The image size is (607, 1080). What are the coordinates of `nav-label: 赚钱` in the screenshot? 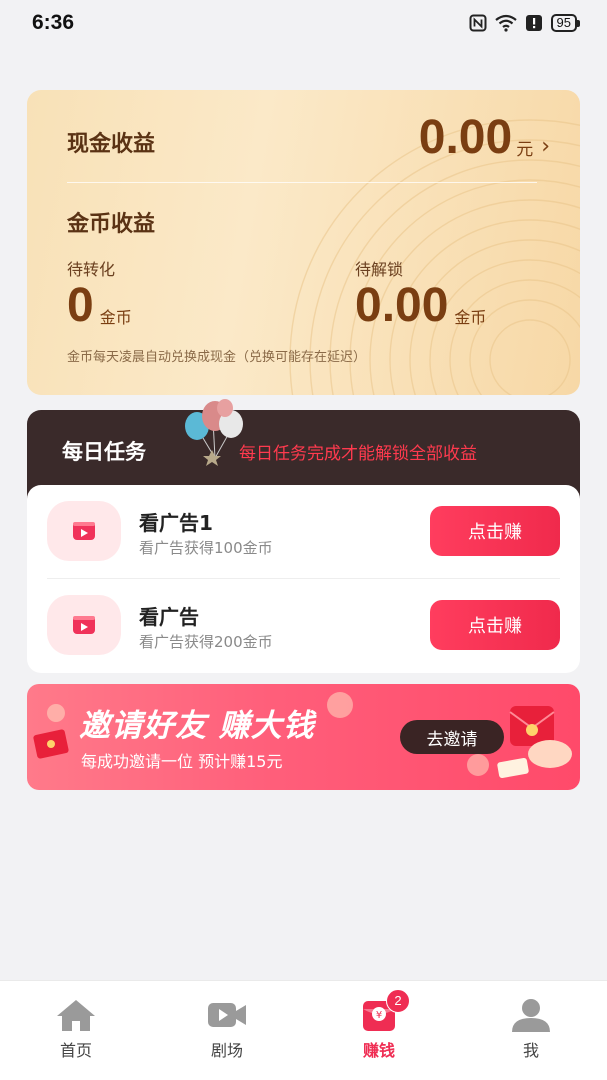 It's located at (378, 1050).